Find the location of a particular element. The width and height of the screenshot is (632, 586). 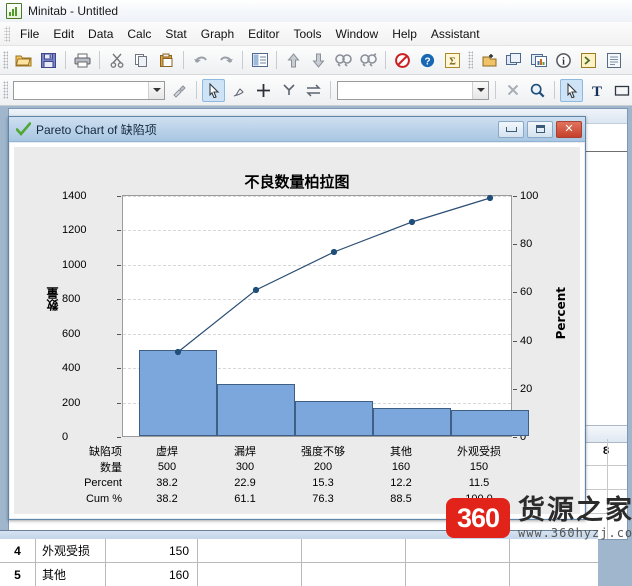

redo-icon is located at coordinates (225, 60).